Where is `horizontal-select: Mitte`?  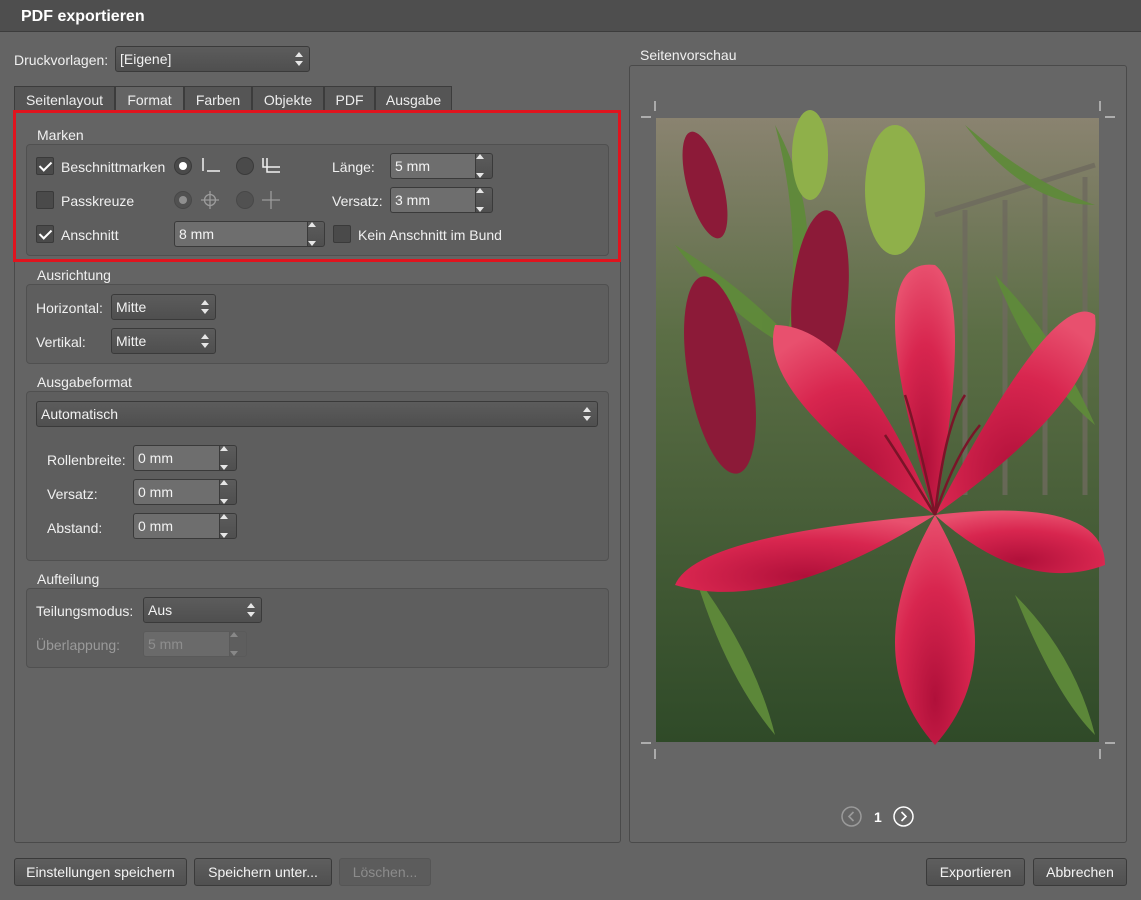
horizontal-select: Mitte is located at coordinates (163, 307).